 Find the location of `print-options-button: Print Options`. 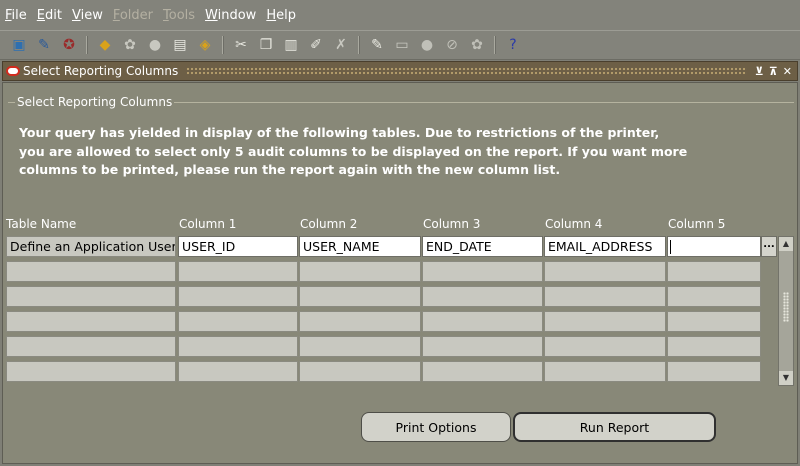

print-options-button: Print Options is located at coordinates (436, 427).